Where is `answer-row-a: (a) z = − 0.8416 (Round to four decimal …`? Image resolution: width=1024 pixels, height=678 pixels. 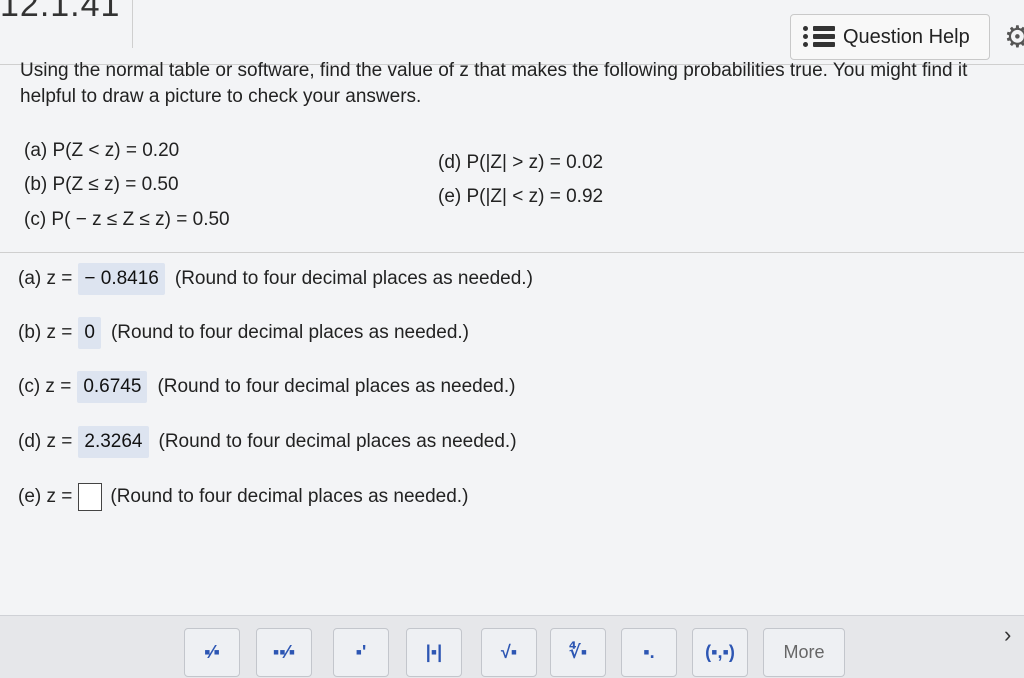
answer-row-a: (a) z = − 0.8416 (Round to four decimal … is located at coordinates (275, 279).